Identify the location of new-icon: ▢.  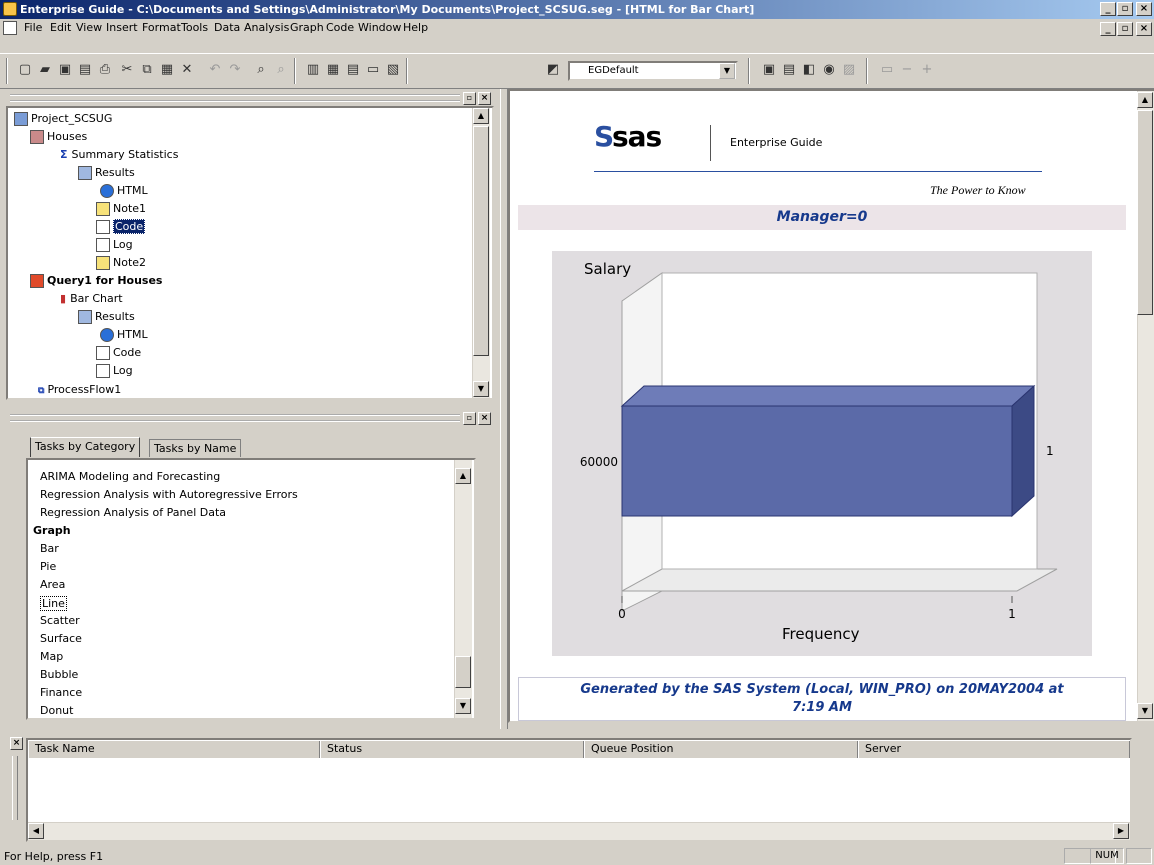
(25, 70).